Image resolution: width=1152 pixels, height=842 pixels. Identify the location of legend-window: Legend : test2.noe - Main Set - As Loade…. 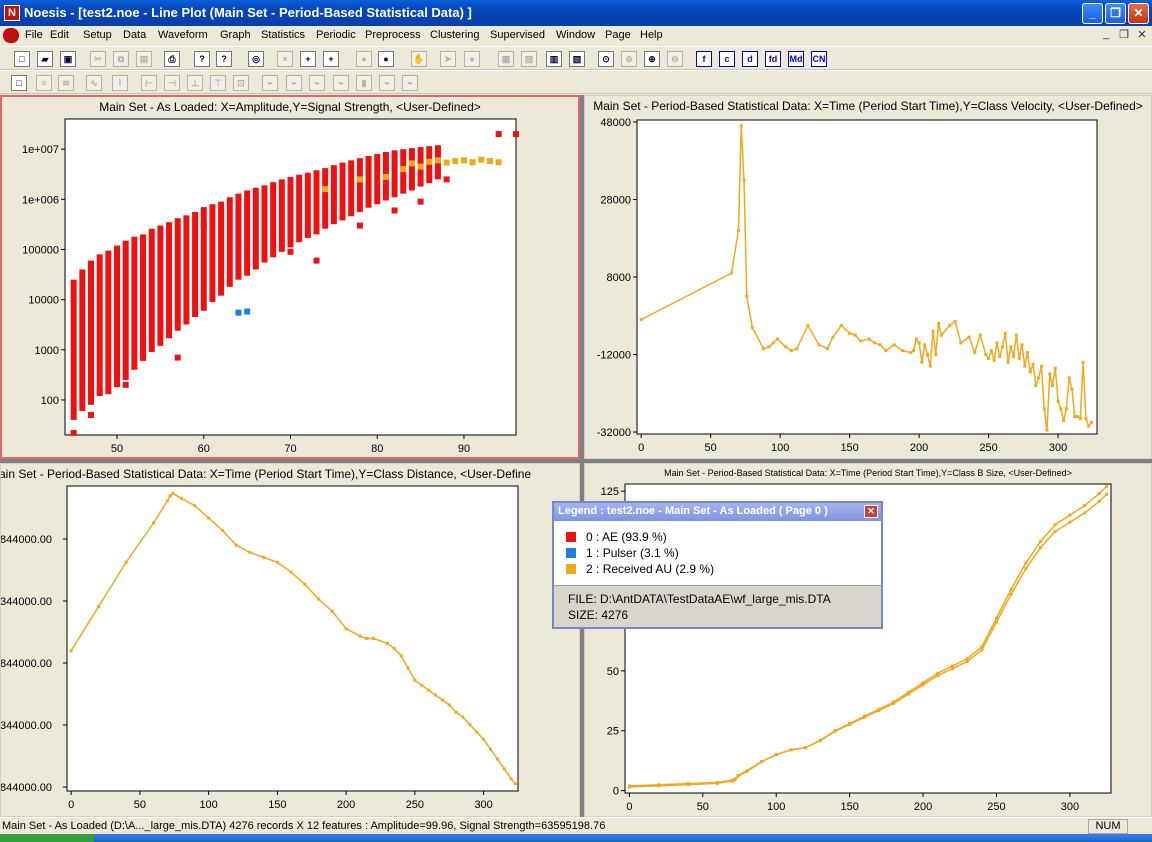
(717, 565).